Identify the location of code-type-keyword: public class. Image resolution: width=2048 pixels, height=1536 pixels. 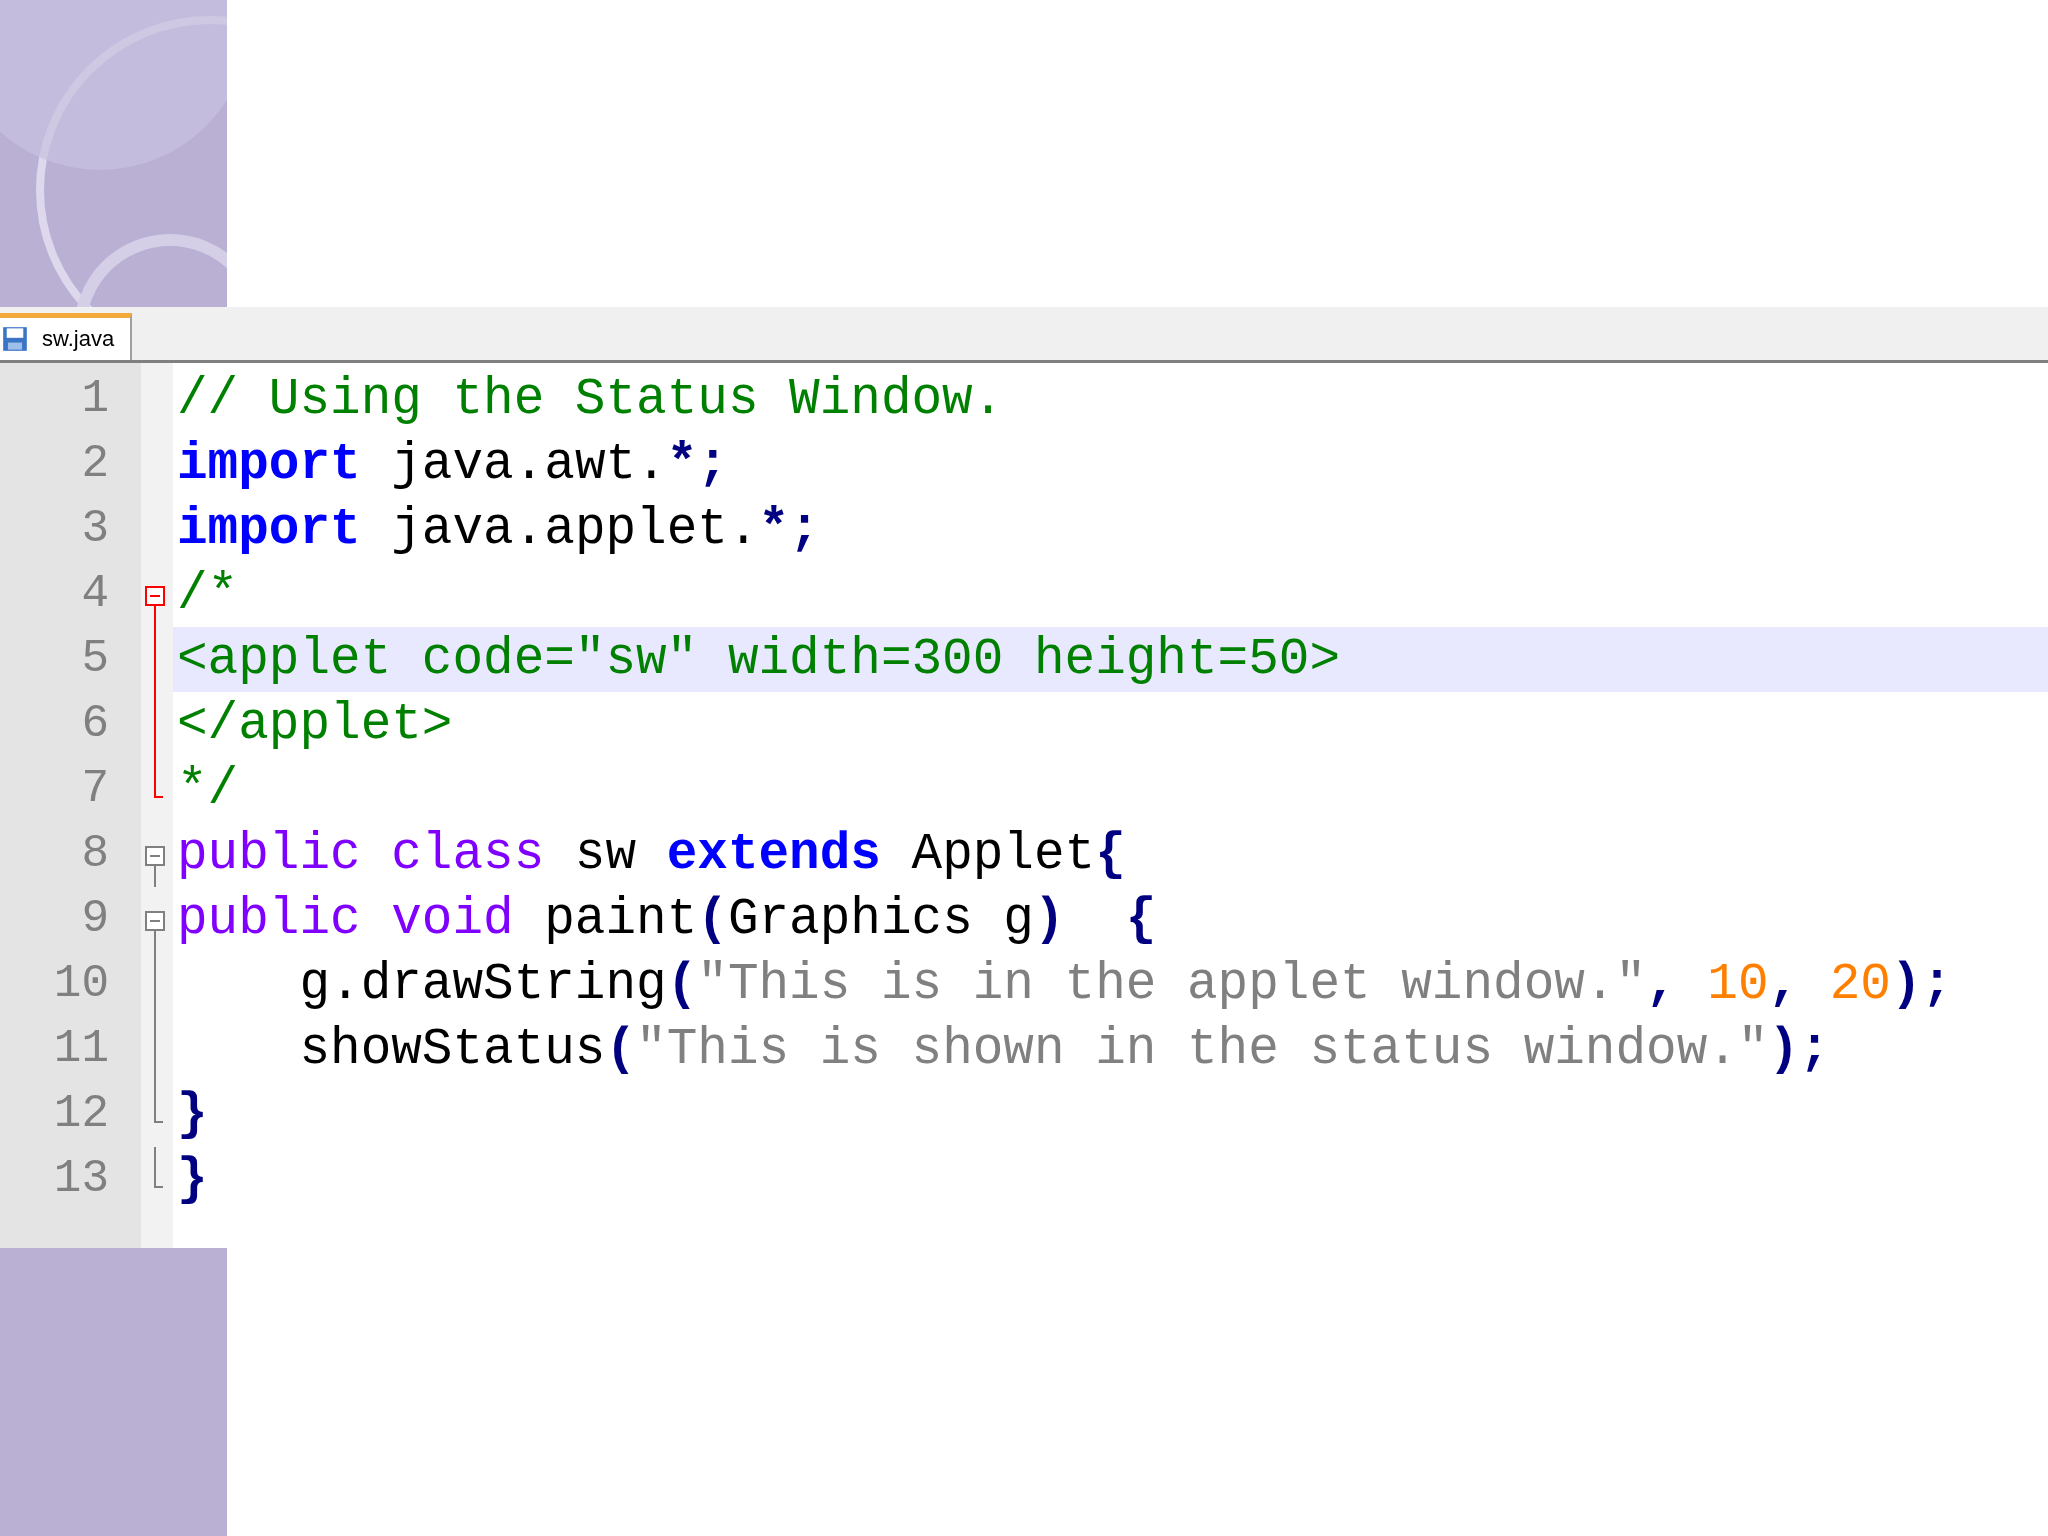
(361, 854).